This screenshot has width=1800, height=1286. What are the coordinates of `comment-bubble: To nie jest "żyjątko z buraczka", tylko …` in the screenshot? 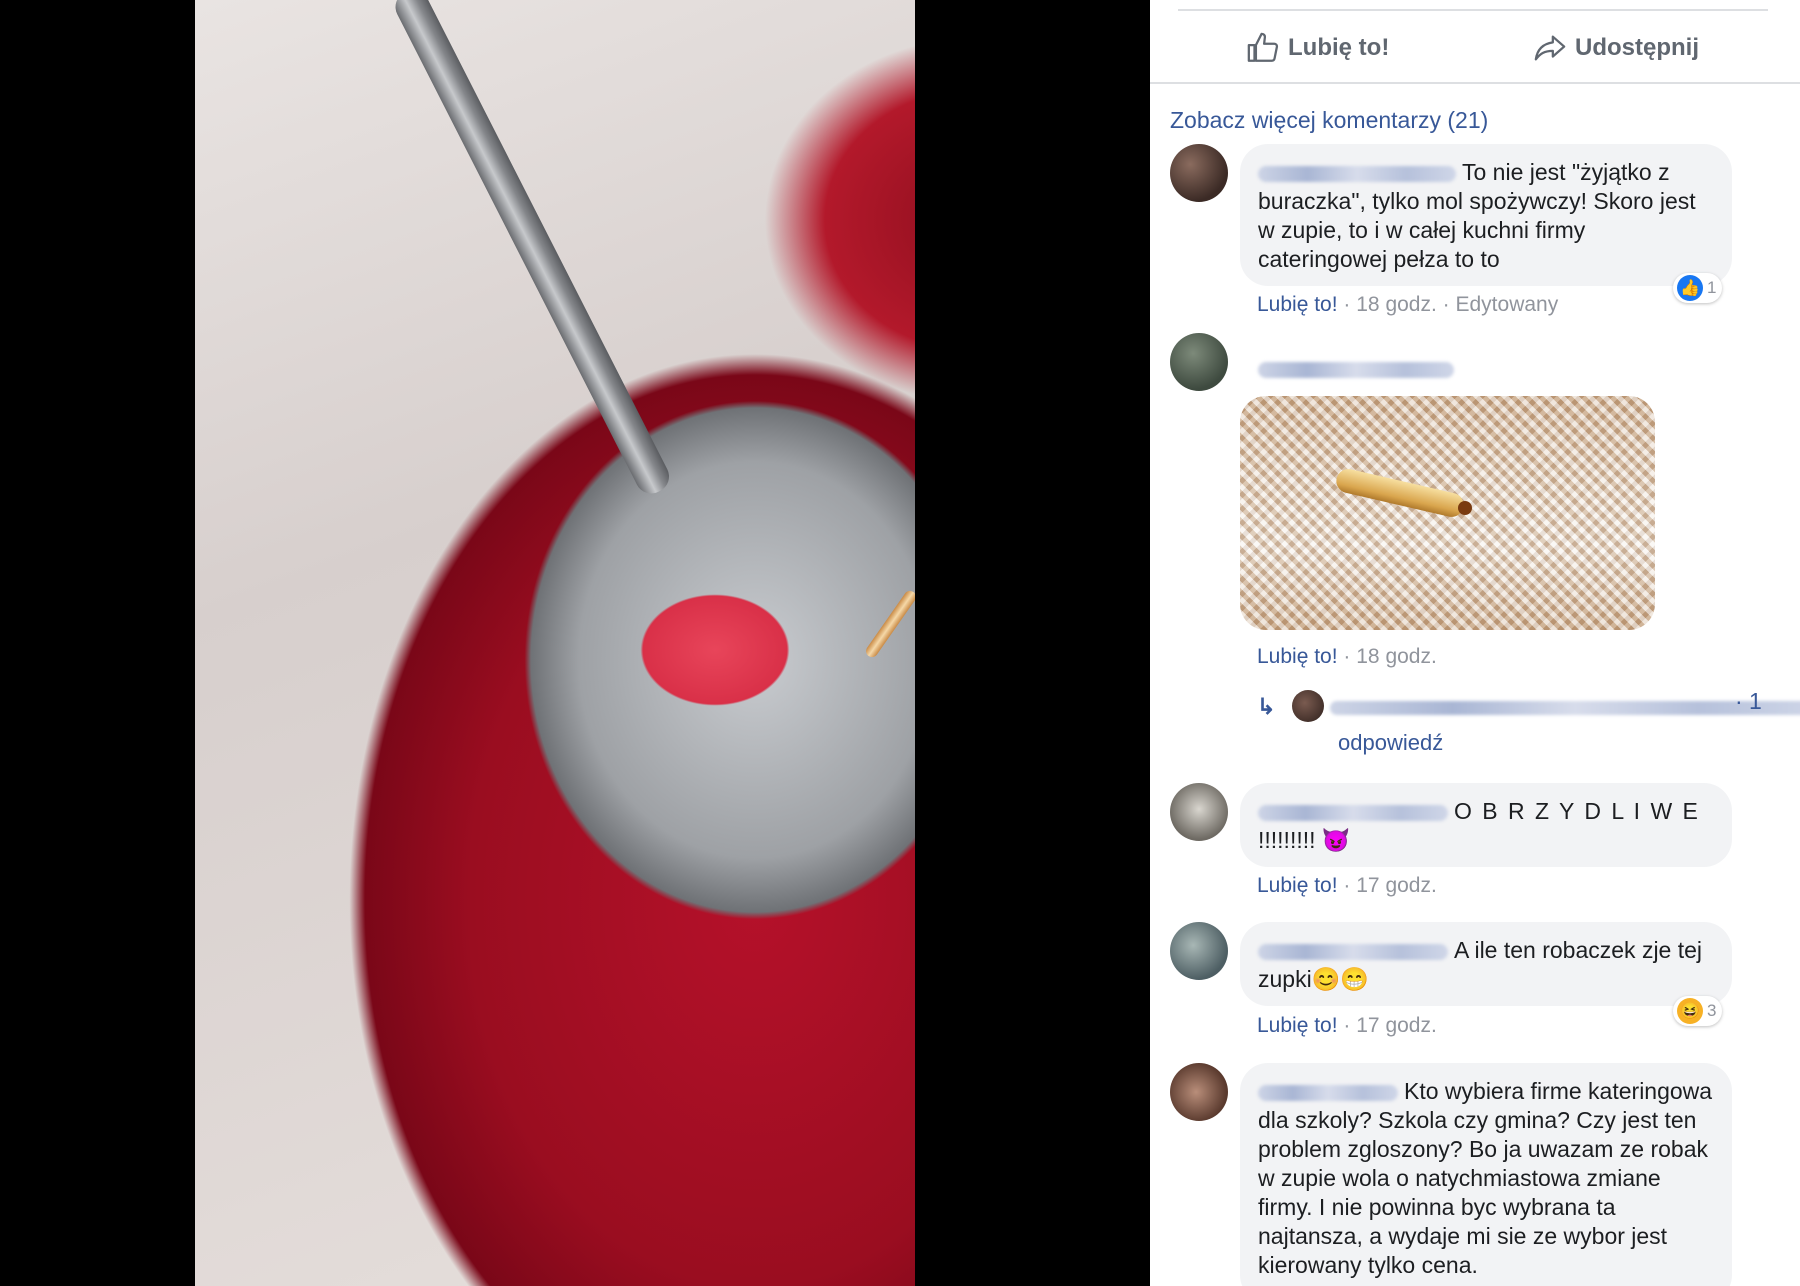 It's located at (1486, 215).